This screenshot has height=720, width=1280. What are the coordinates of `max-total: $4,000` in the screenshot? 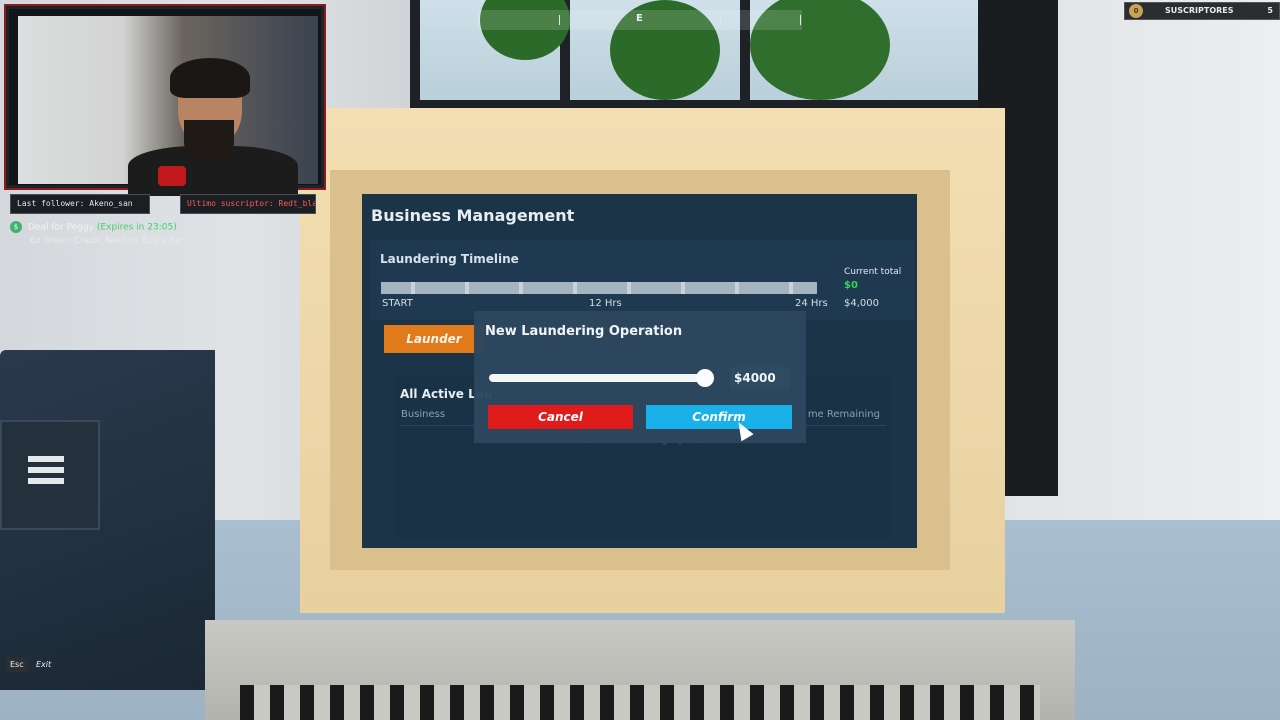 It's located at (861, 303).